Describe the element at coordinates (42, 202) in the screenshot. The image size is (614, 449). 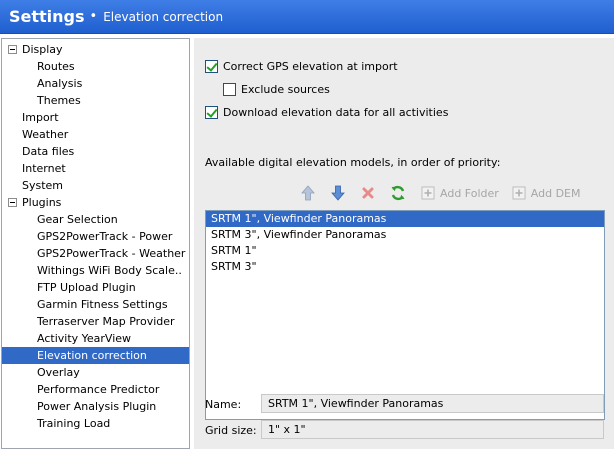
I see `tree-item-label: Plugins` at that location.